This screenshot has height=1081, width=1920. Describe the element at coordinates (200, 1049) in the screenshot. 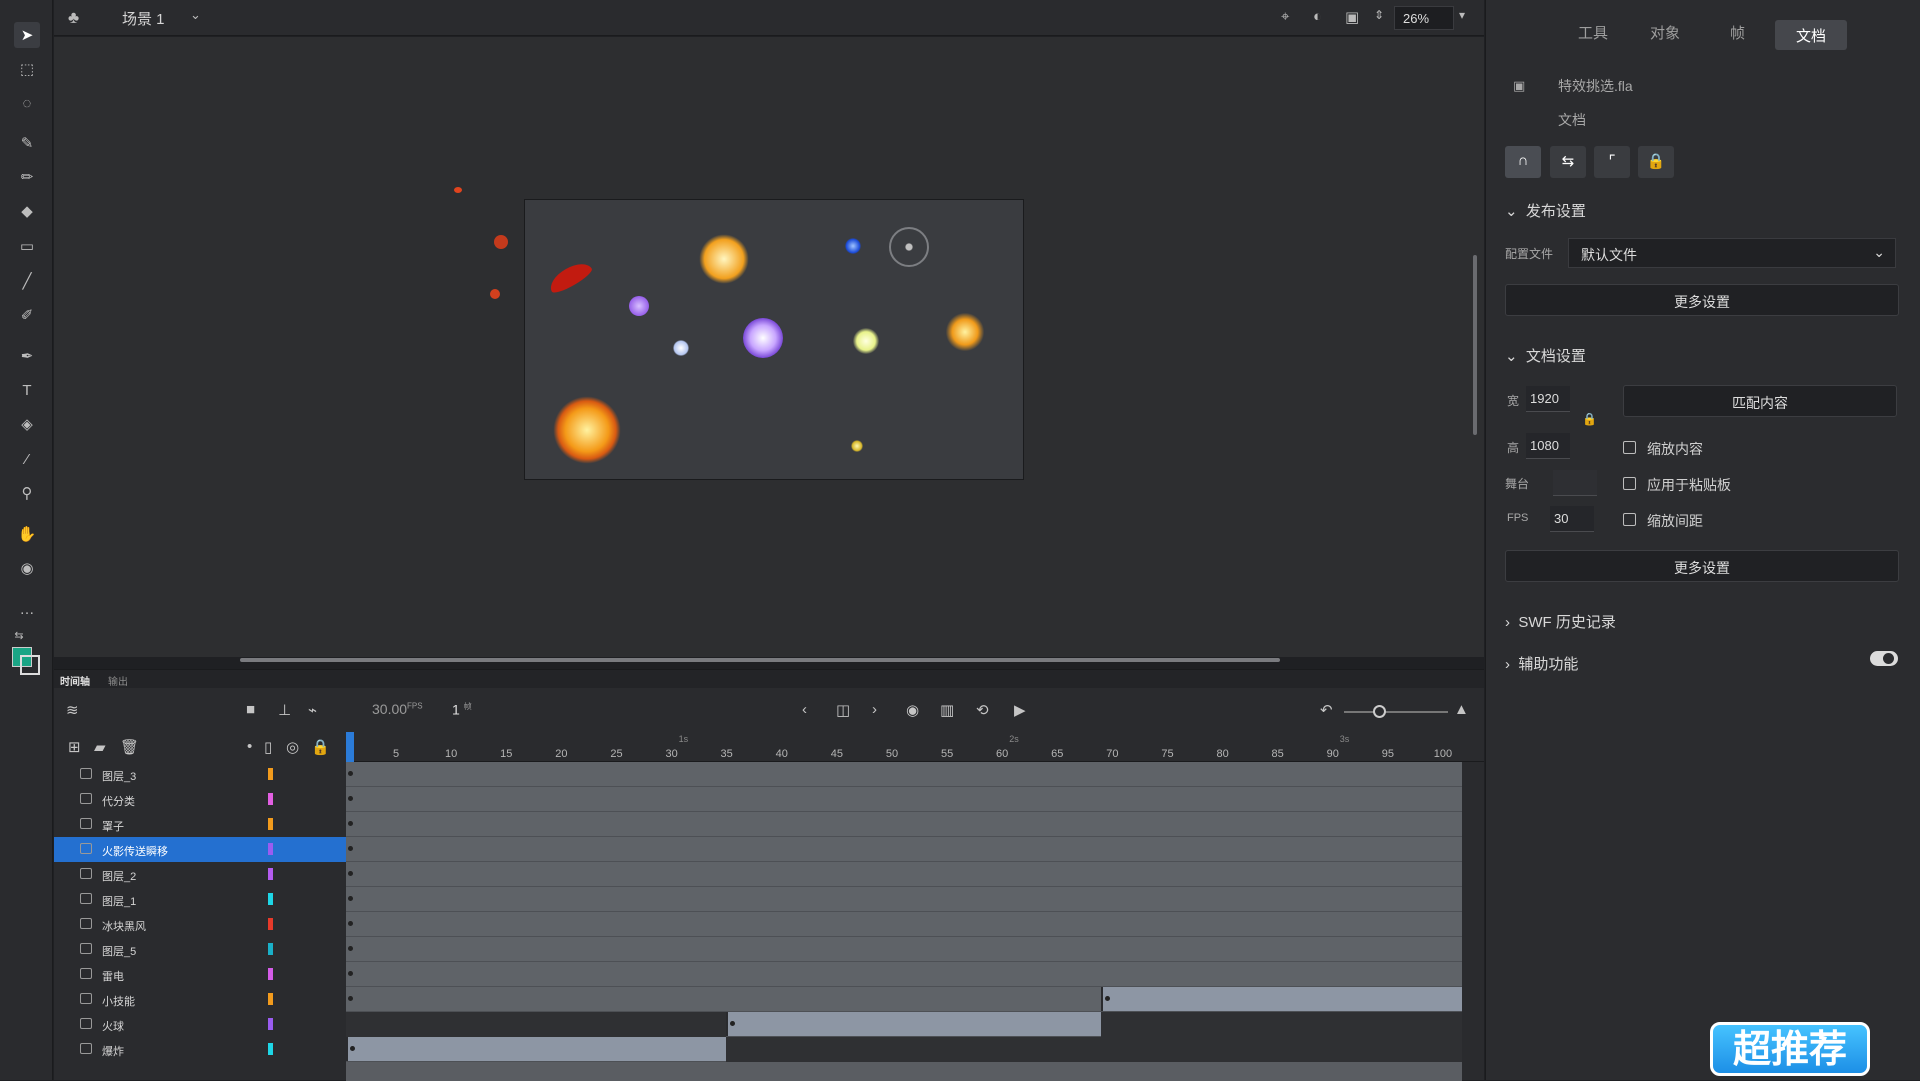

I see `layer-row: 爆炸` at that location.